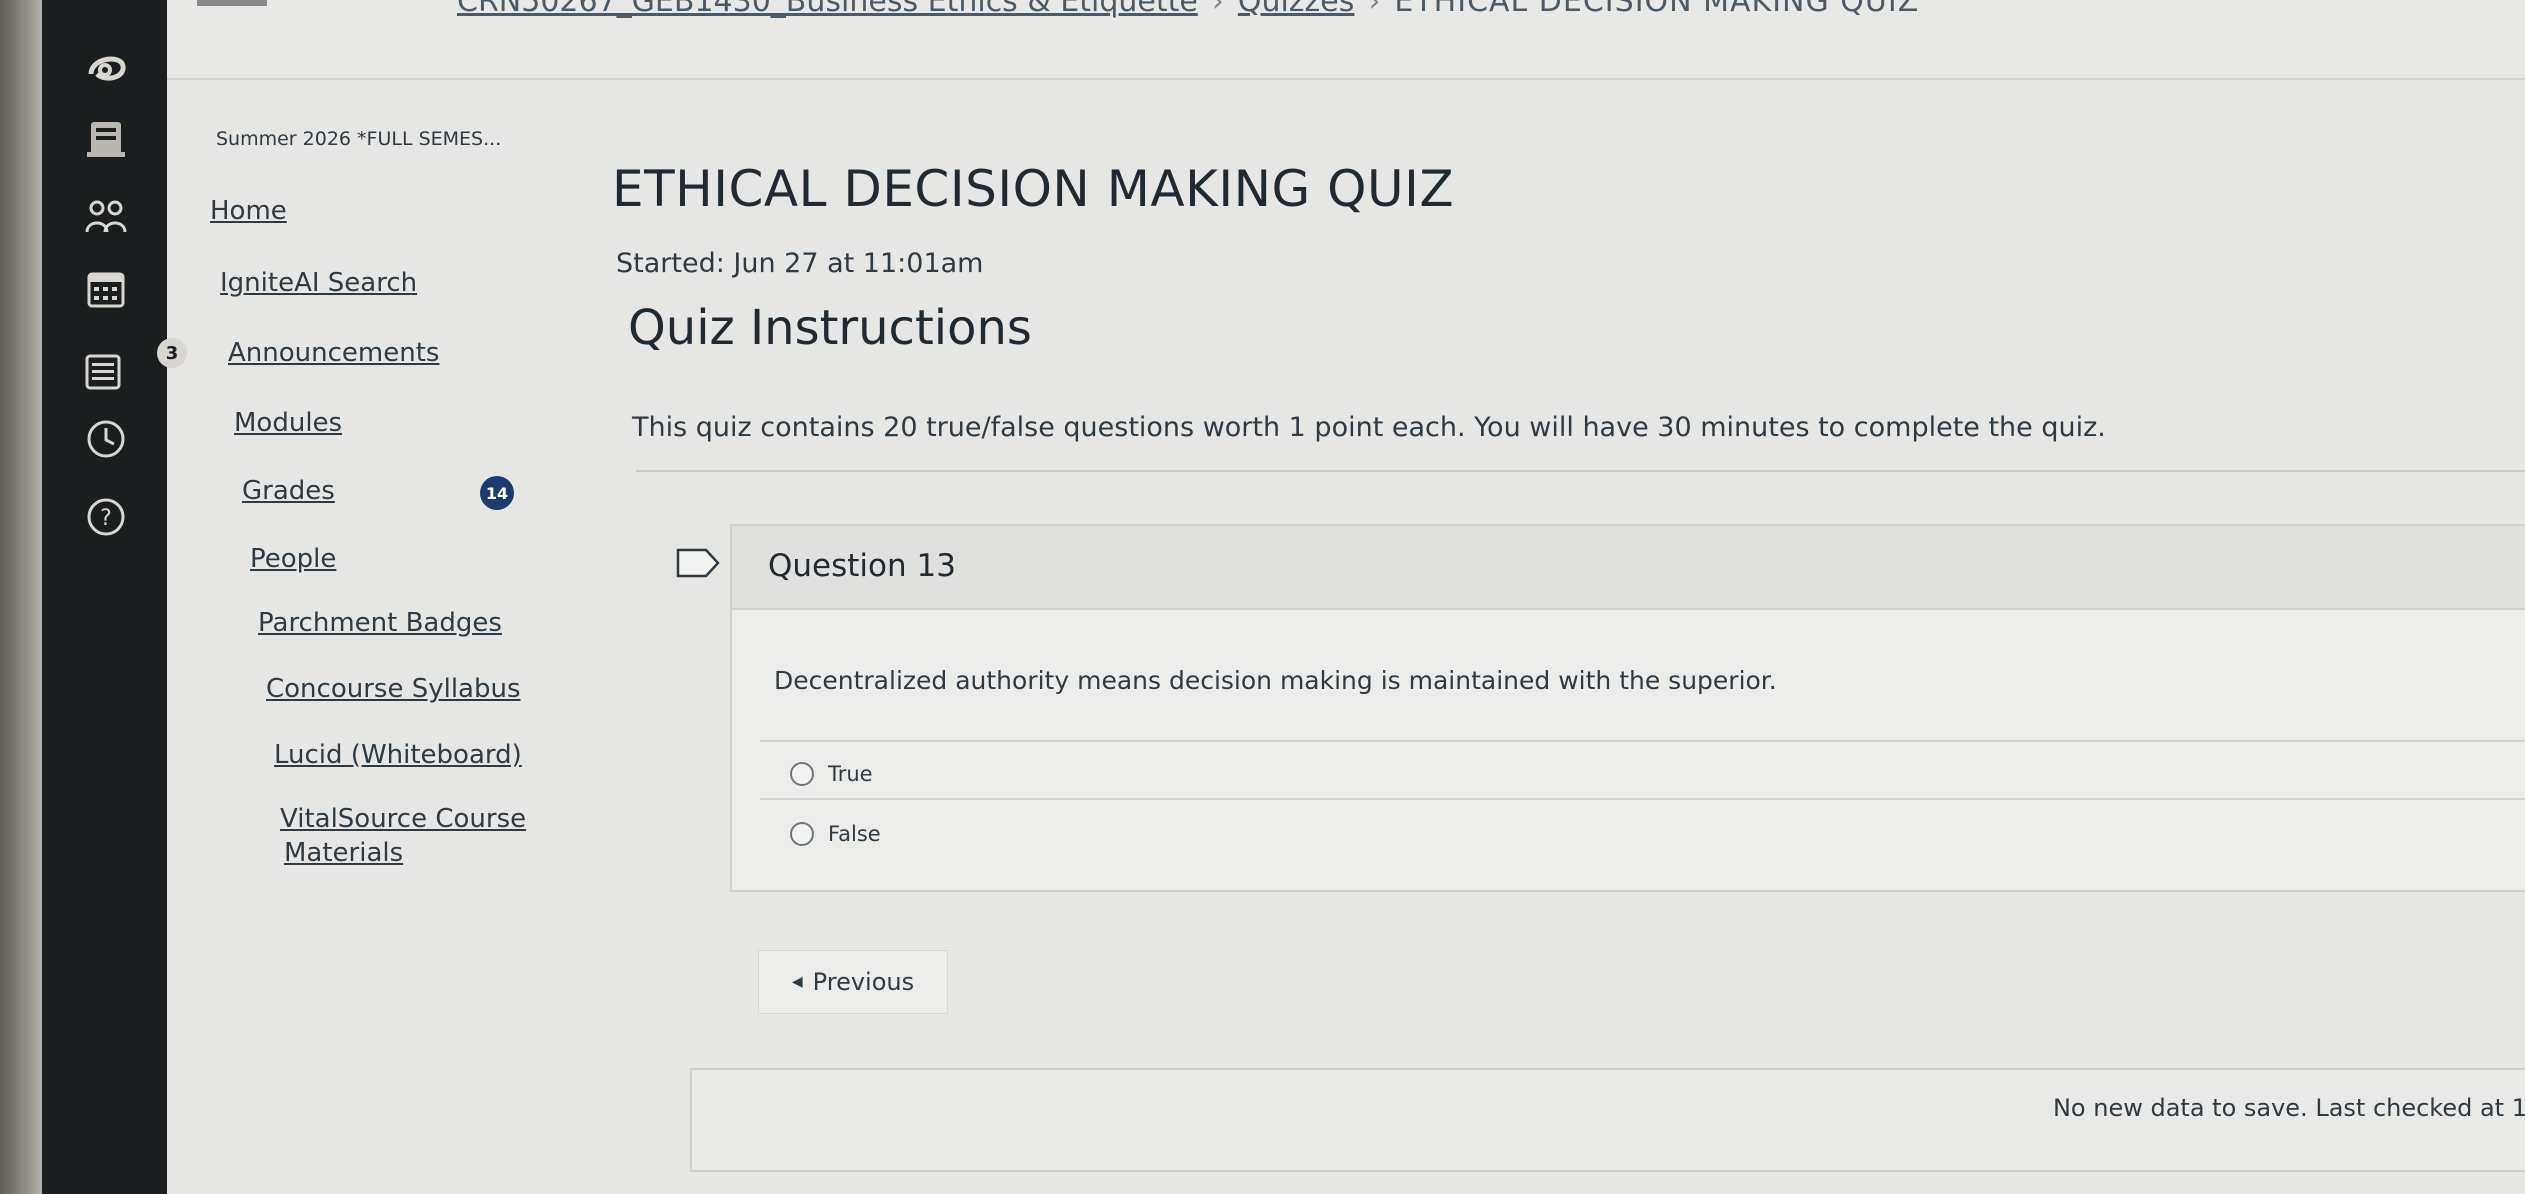 The width and height of the screenshot is (2525, 1194). What do you see at coordinates (114, 597) in the screenshot?
I see `global-navigation: 3 ?` at bounding box center [114, 597].